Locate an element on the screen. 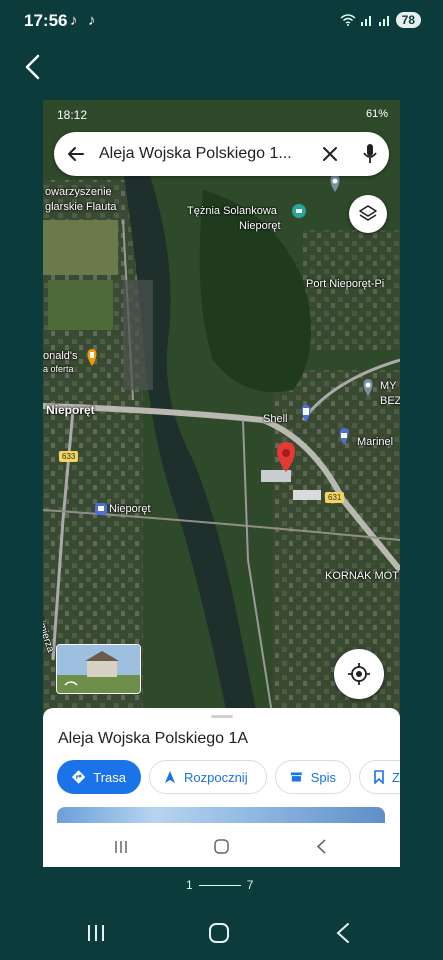 The image size is (443, 960). map-label: KORNAK MOT is located at coordinates (362, 576).